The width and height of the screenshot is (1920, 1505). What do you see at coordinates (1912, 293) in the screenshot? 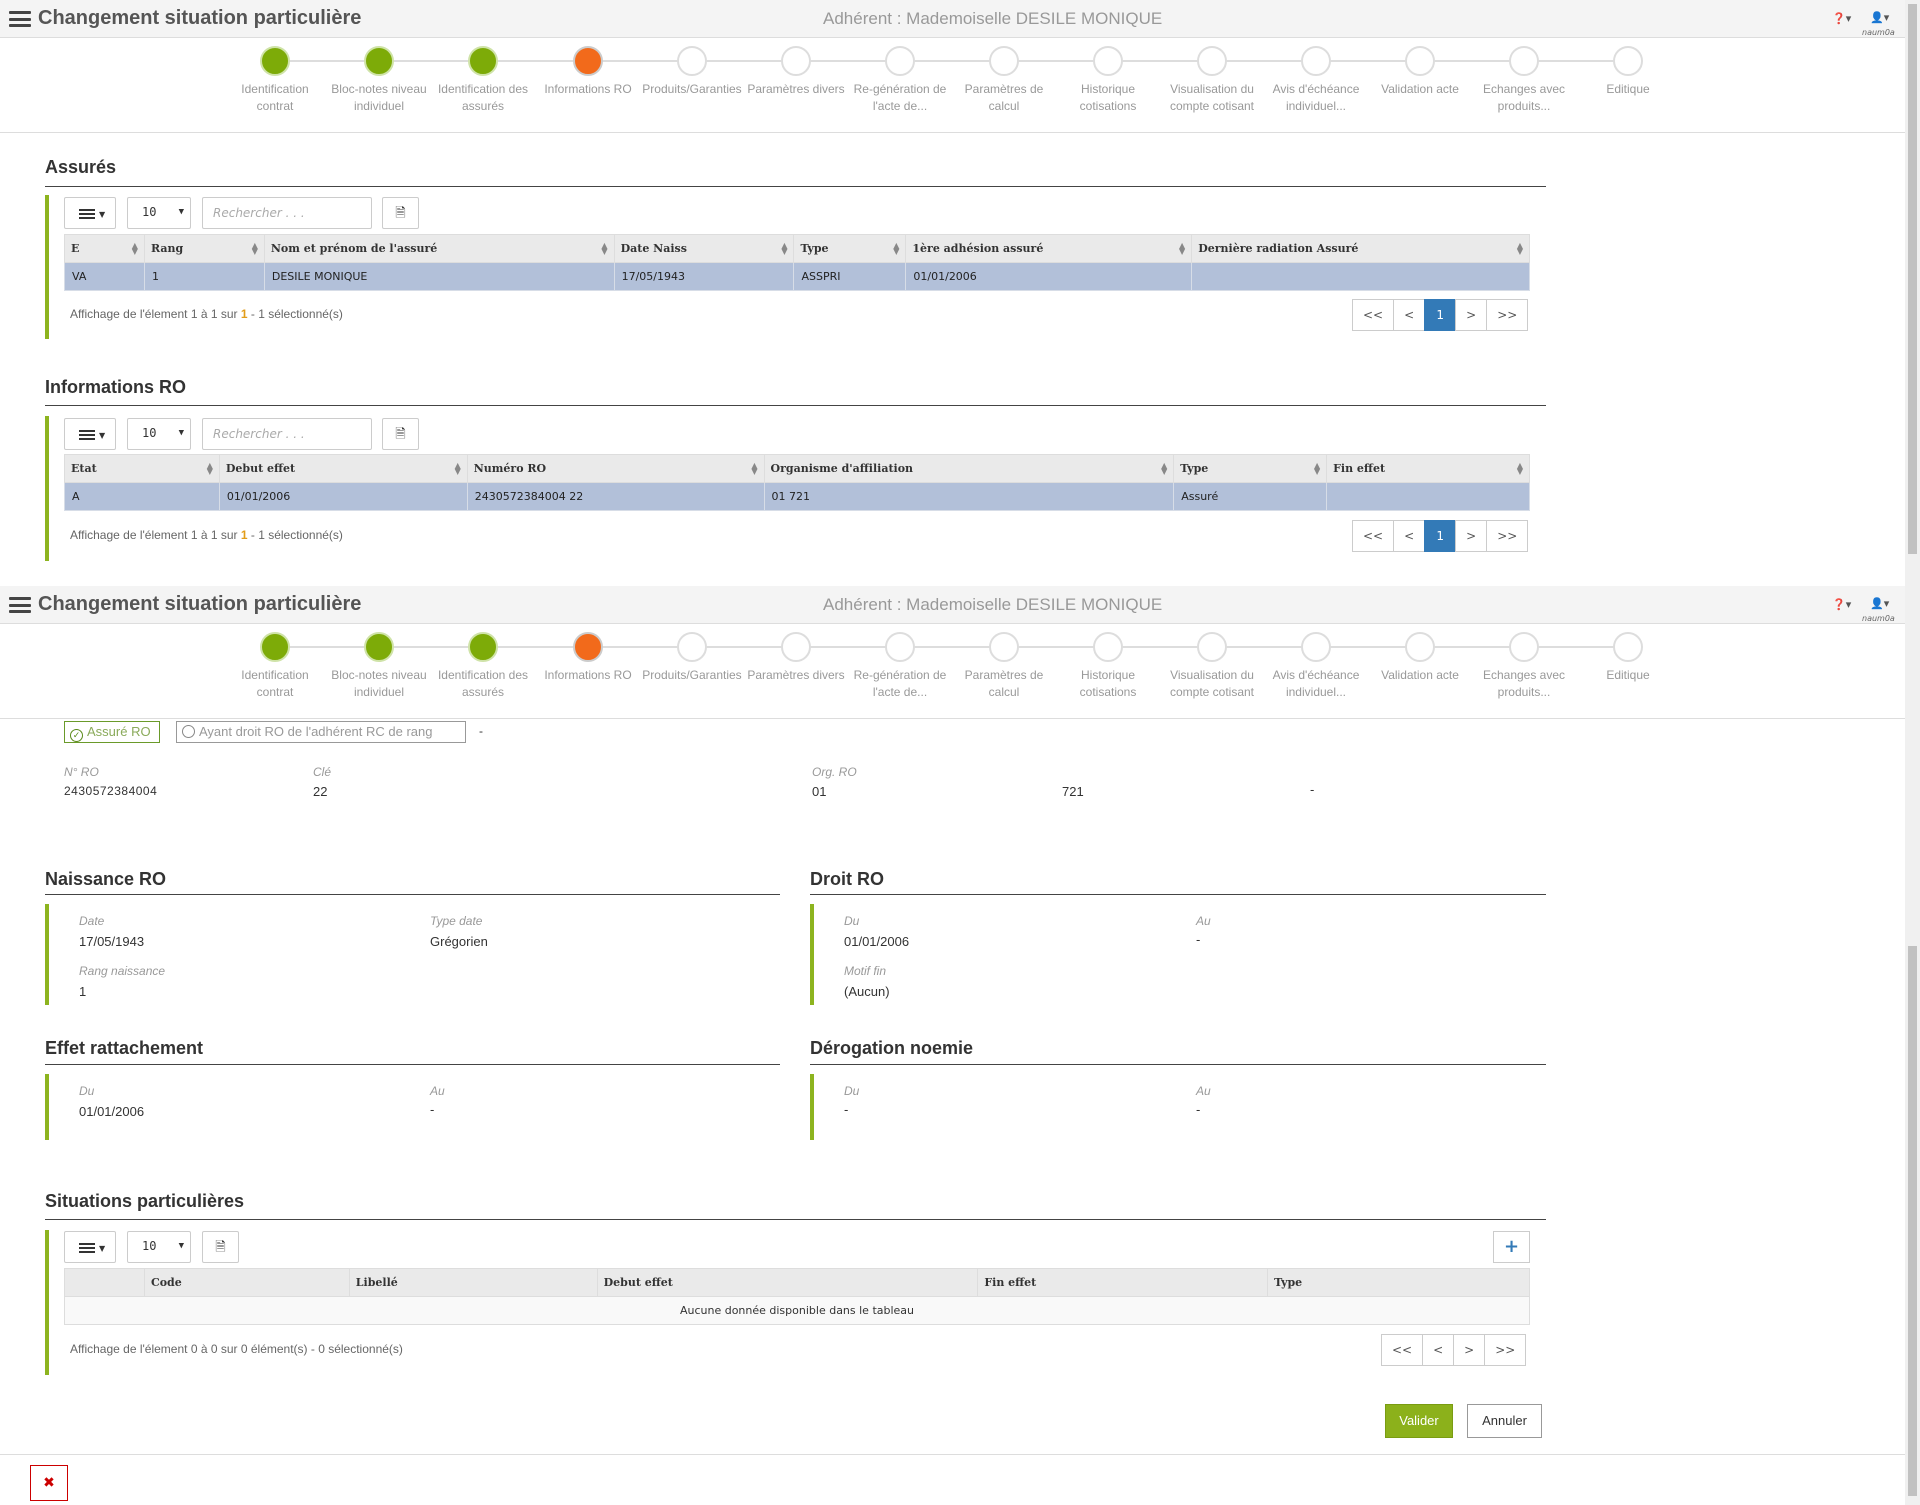
I see `scrollbar-top` at bounding box center [1912, 293].